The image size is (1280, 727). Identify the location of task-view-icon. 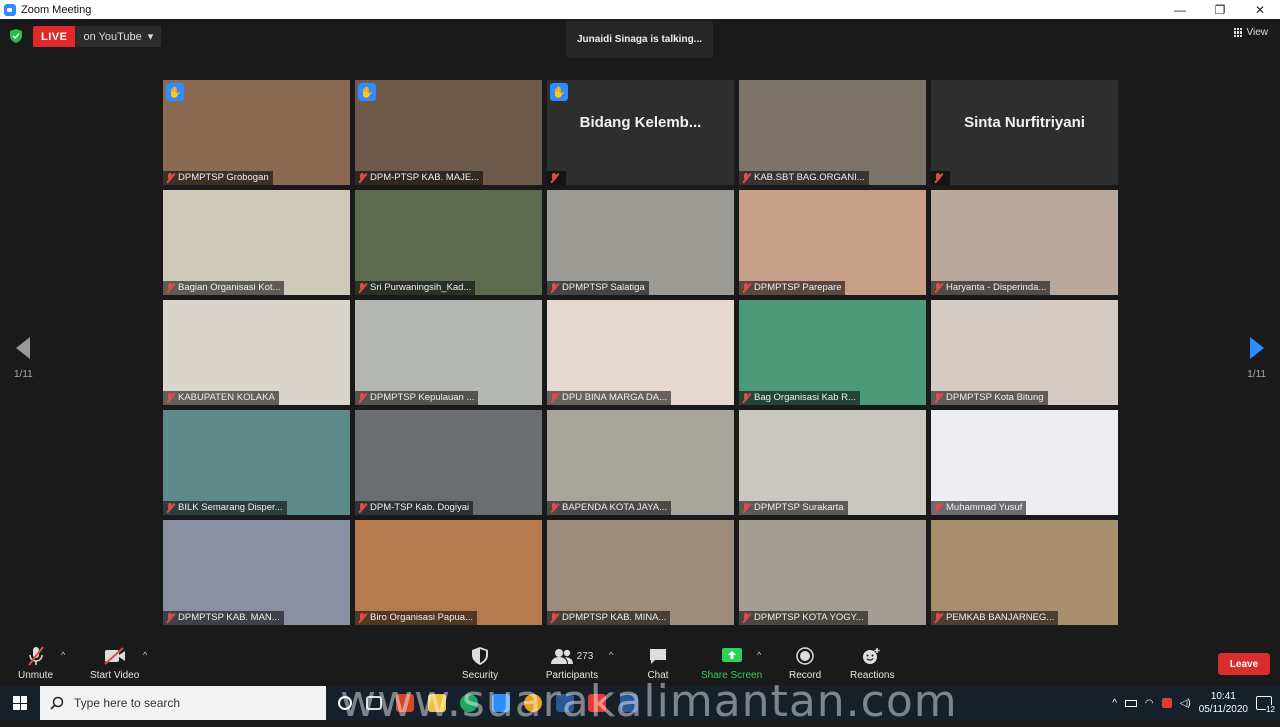
(374, 703).